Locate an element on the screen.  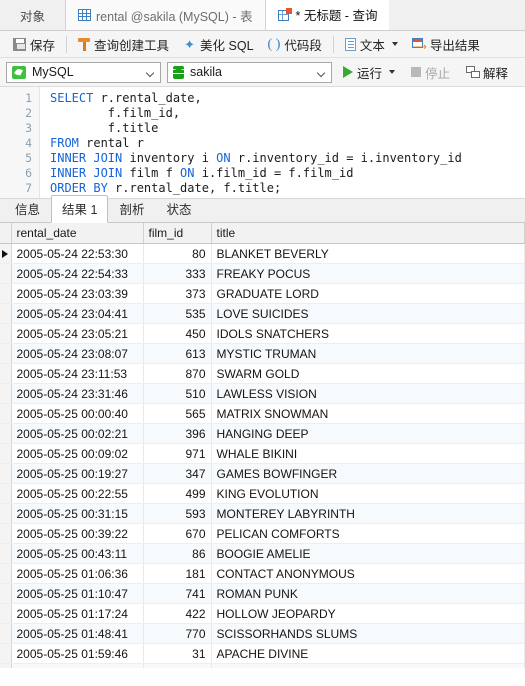
cell-rental_date: 2005-05-24 22:53:30 is located at coordinates (77, 253).